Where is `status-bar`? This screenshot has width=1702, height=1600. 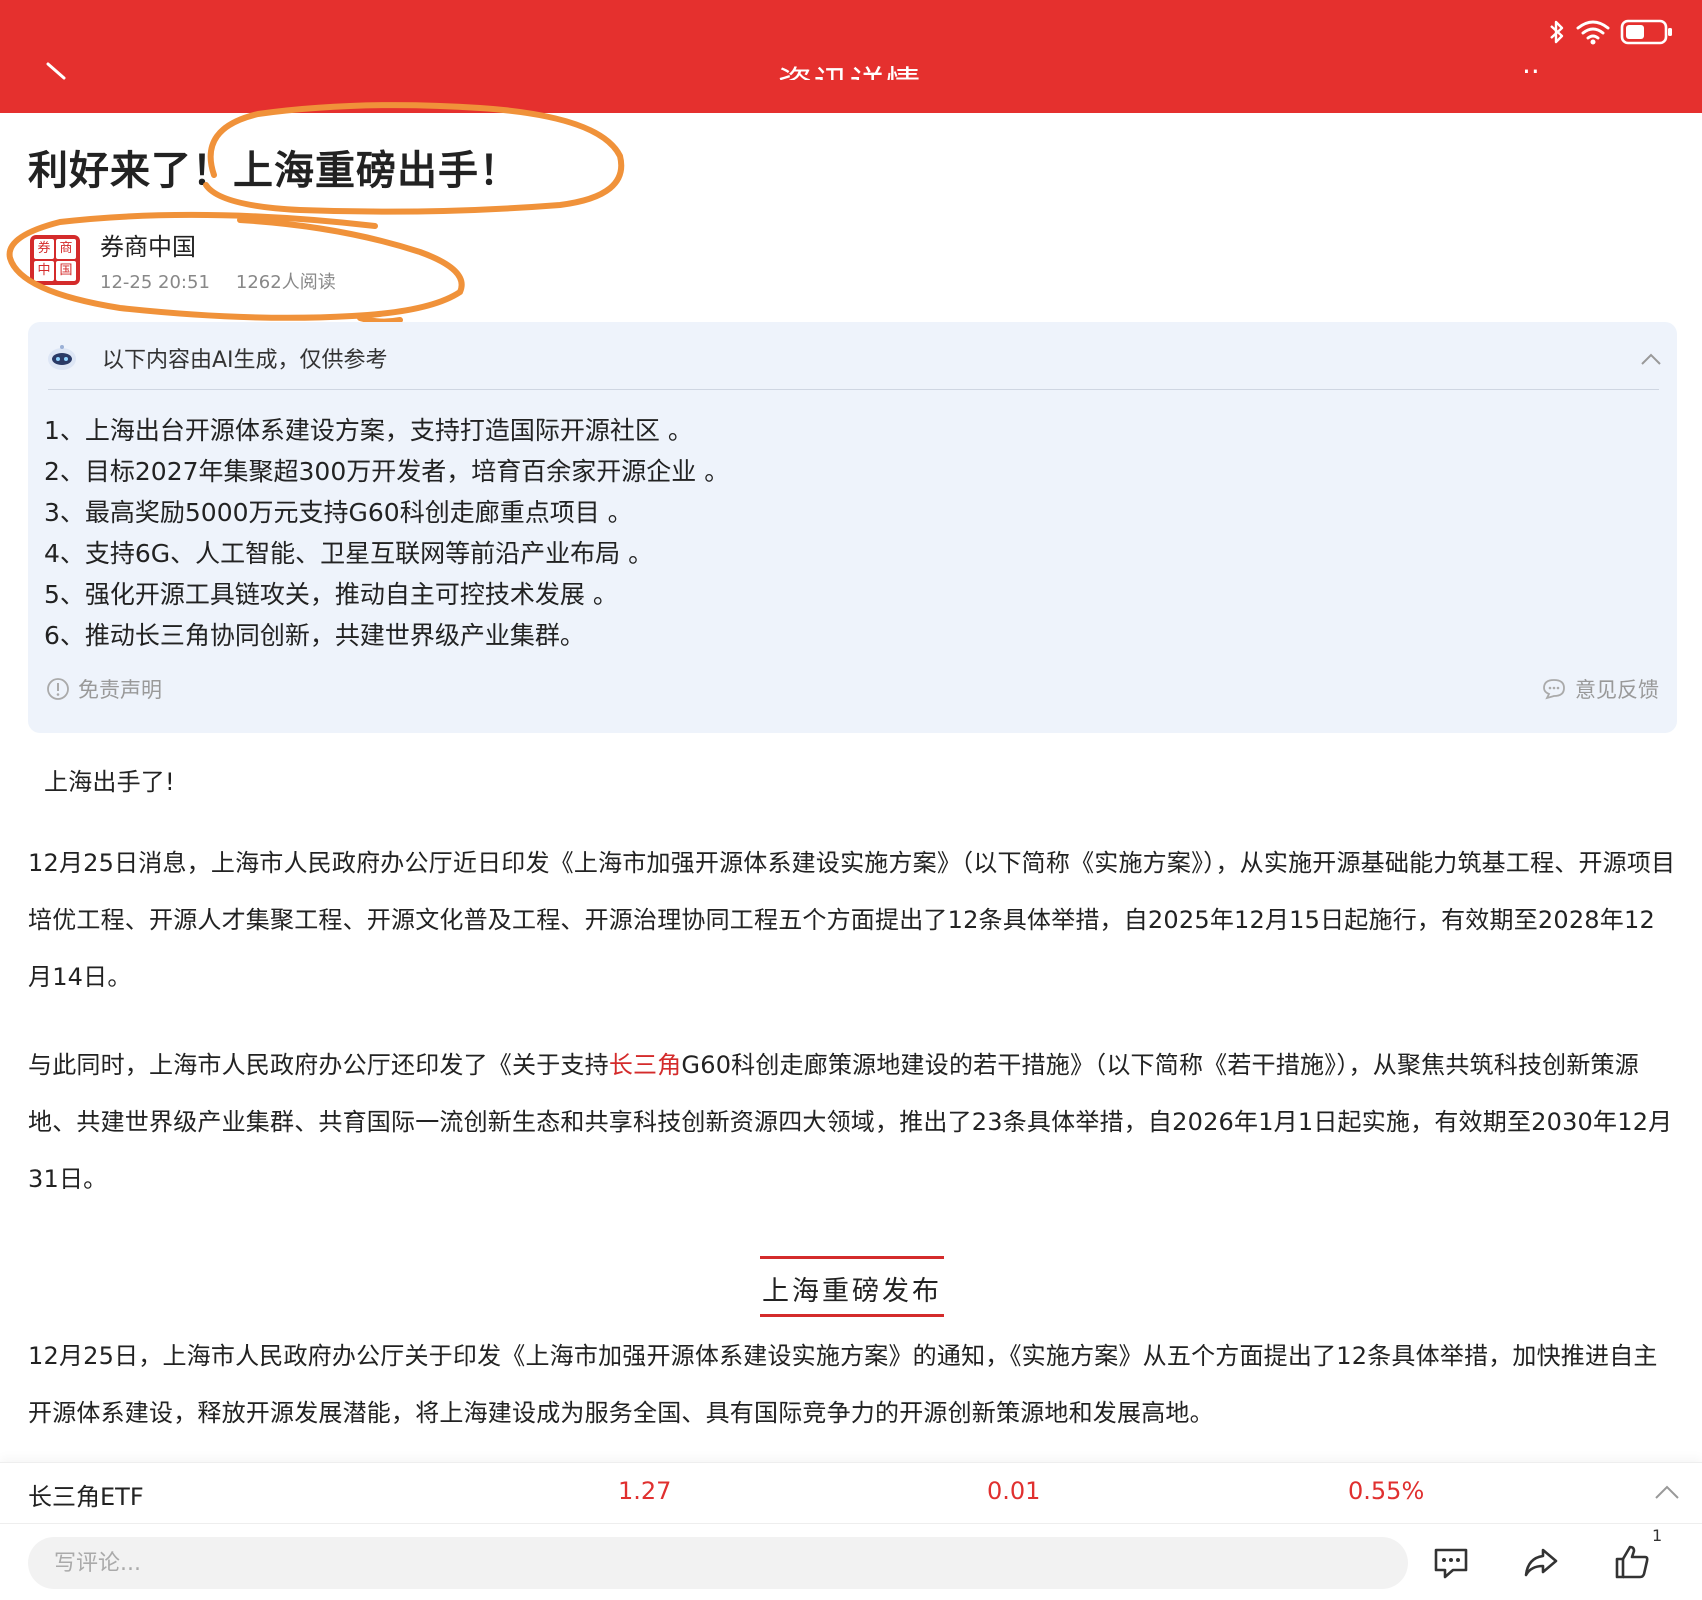 status-bar is located at coordinates (1611, 32).